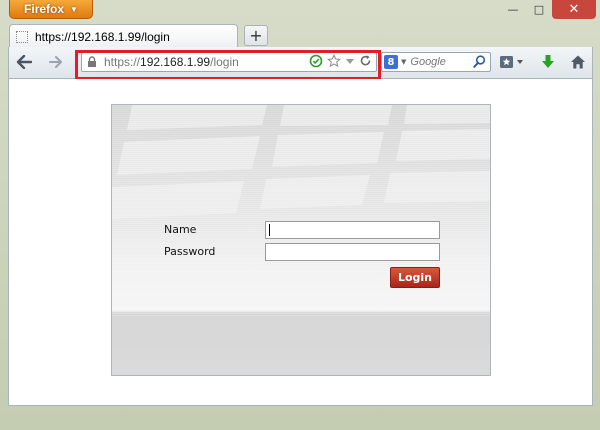 The image size is (600, 430). What do you see at coordinates (22, 36) in the screenshot?
I see `blank-page-icon` at bounding box center [22, 36].